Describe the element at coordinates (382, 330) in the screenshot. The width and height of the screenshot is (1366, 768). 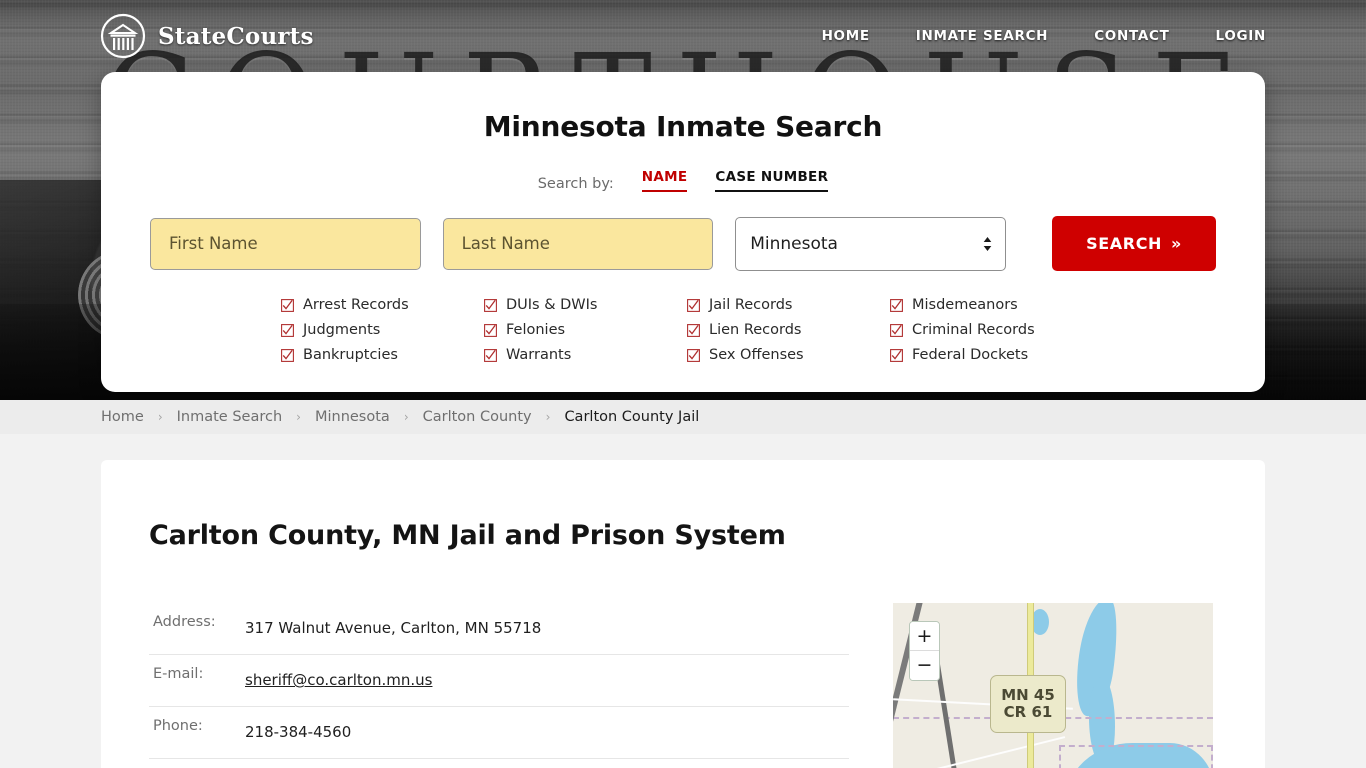
I see `record-type-item: Judgments` at that location.